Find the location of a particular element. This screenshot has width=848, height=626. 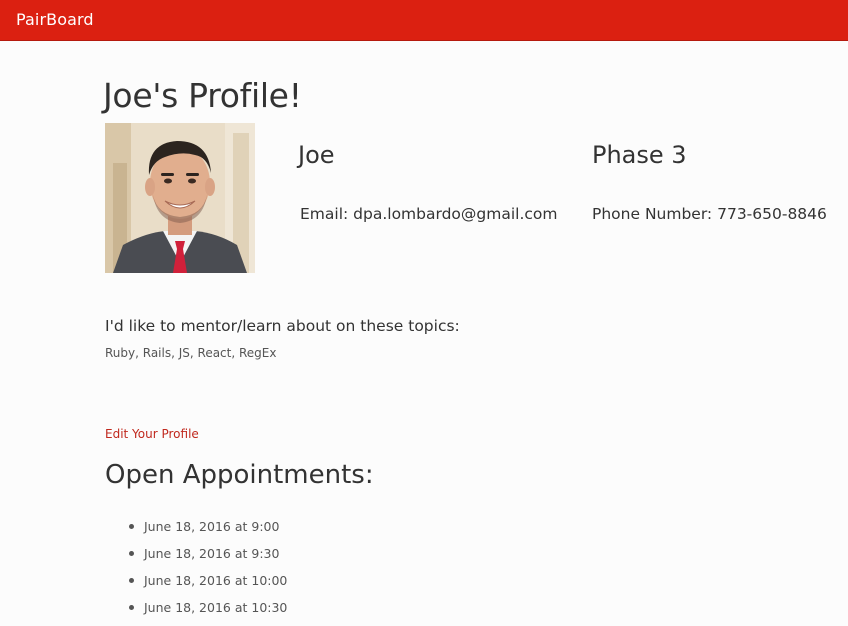

profile-photo is located at coordinates (180, 198).